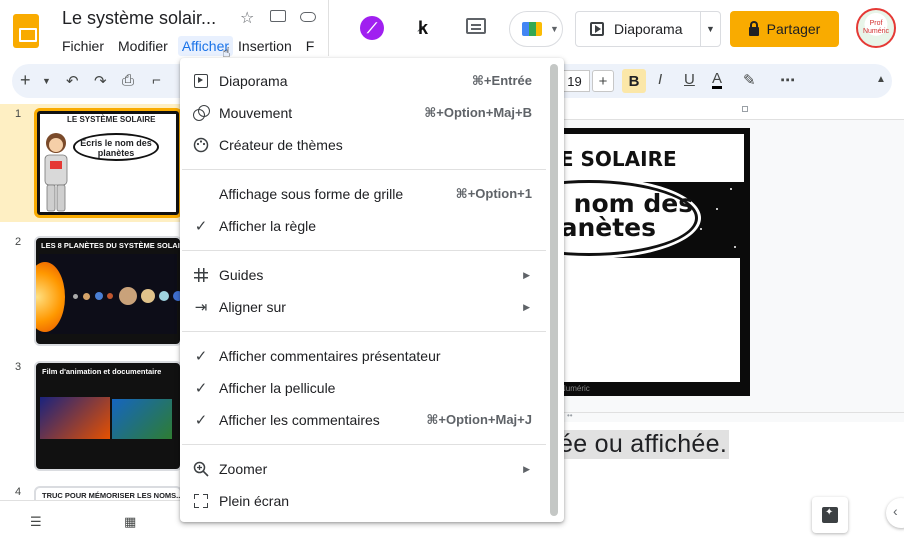  Describe the element at coordinates (243, 469) in the screenshot. I see `menu-item-label: Zoomer` at that location.